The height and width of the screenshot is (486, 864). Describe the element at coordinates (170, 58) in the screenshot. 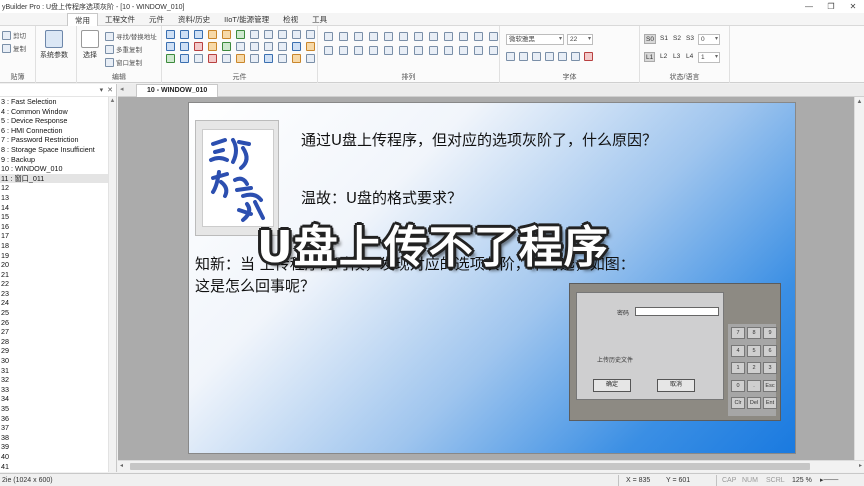

I see `image-icon` at that location.